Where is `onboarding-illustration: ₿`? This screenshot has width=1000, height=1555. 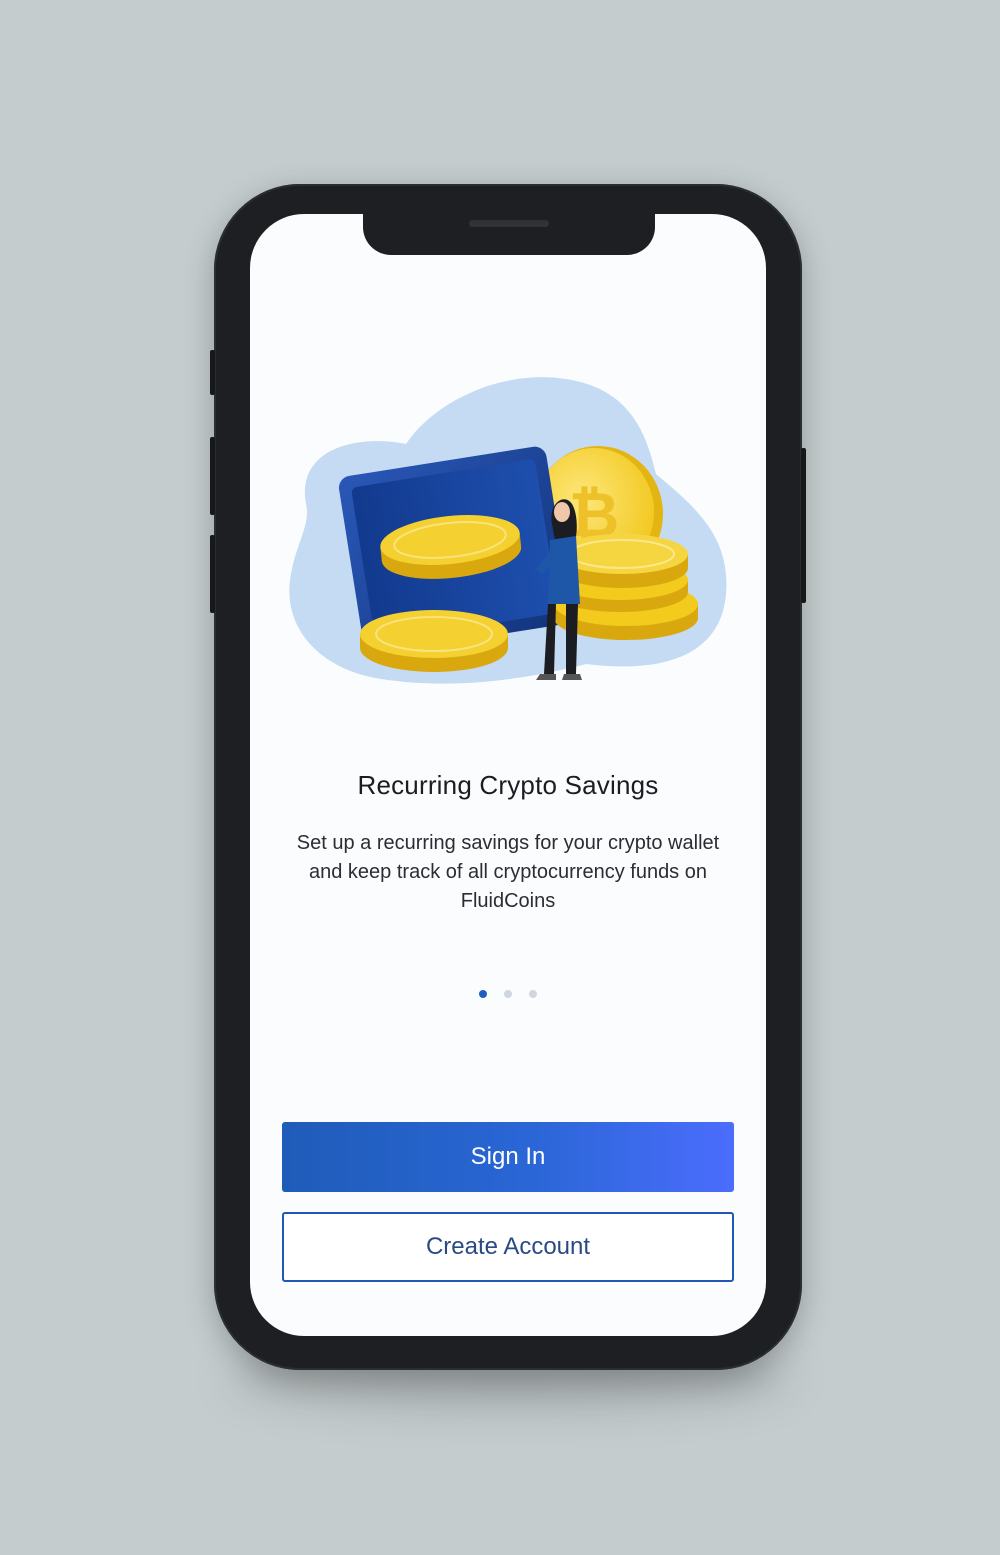 onboarding-illustration: ₿ is located at coordinates (508, 530).